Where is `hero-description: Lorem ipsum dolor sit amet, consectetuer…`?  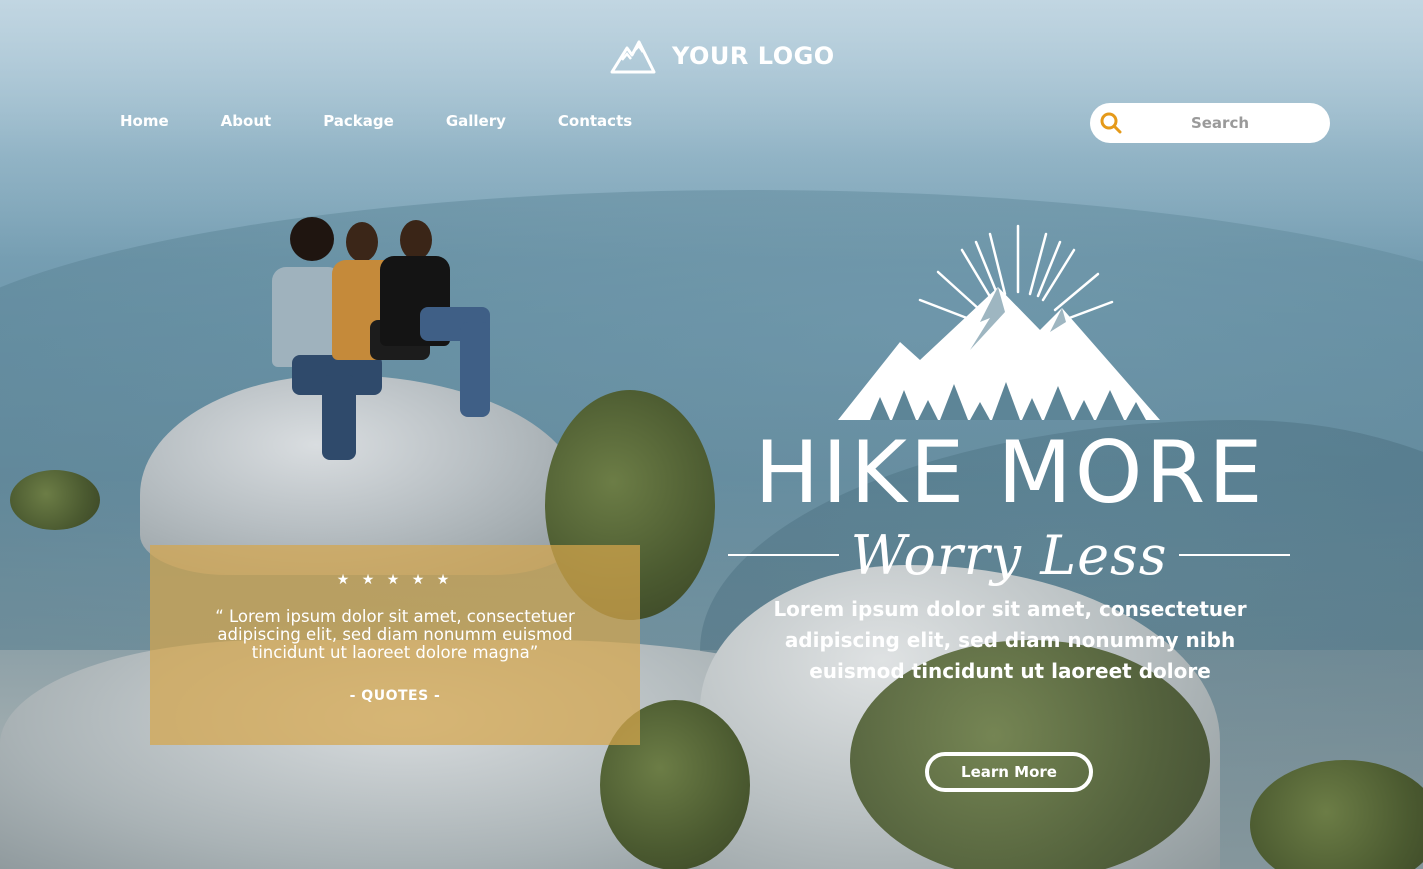
hero-description: Lorem ipsum dolor sit amet, consectetuer… is located at coordinates (1010, 640).